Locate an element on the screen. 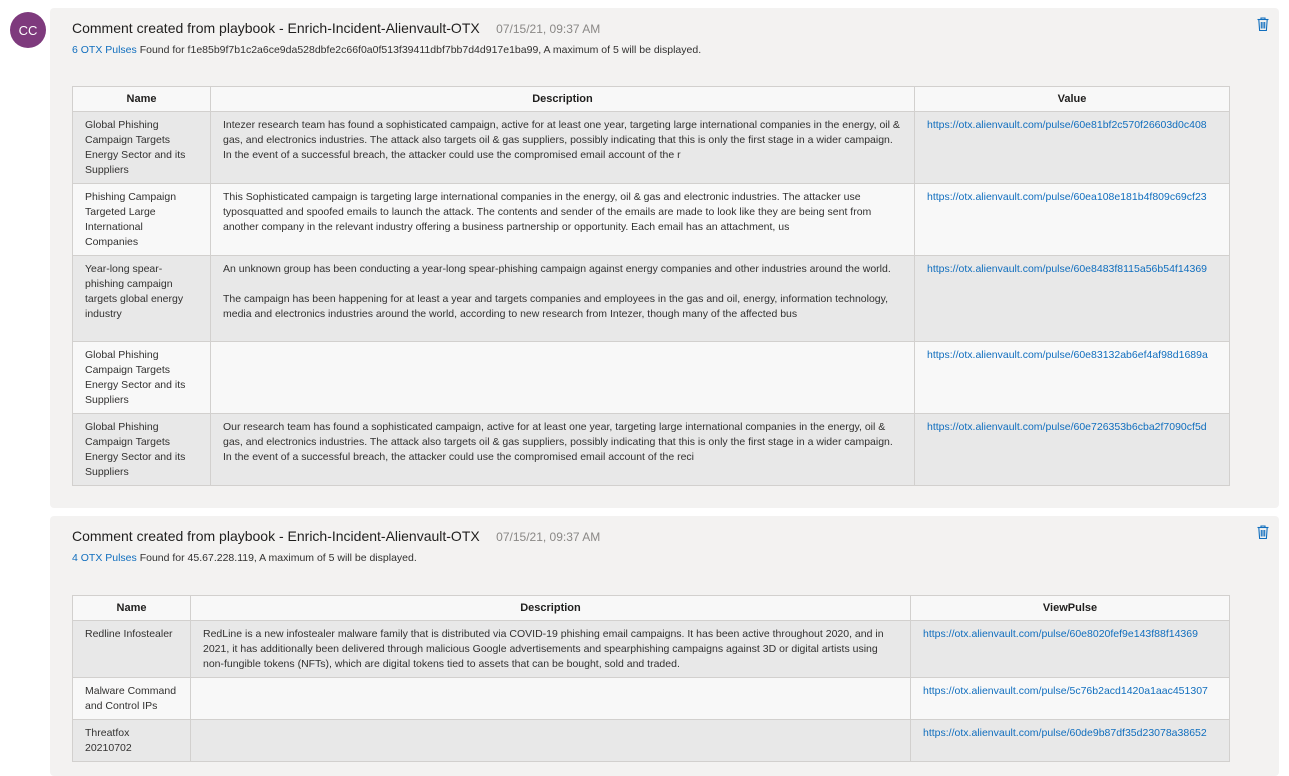 The image size is (1289, 776). table-header-row: Name Description Value is located at coordinates (651, 99).